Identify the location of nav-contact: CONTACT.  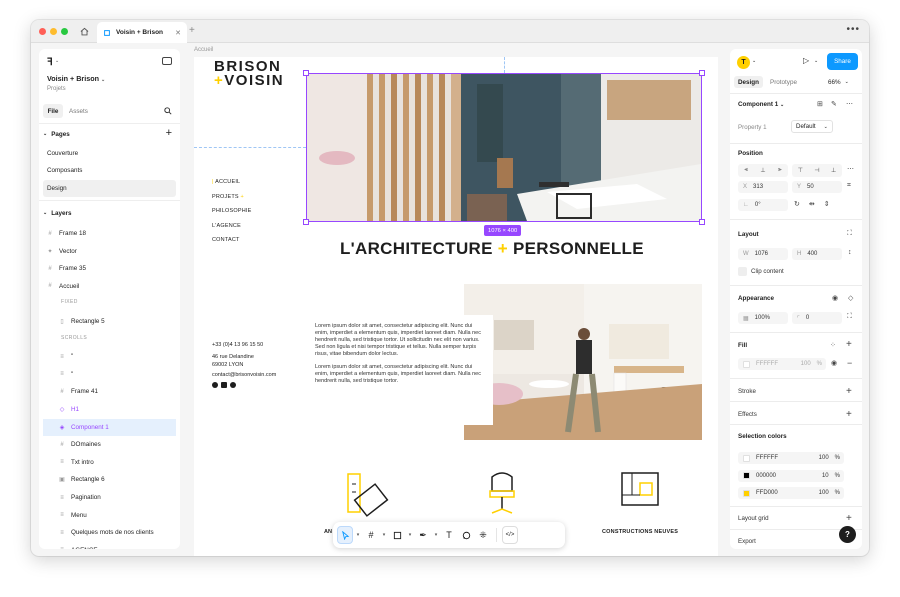
(232, 240).